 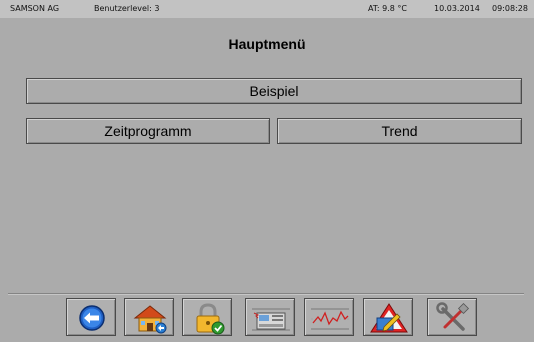 What do you see at coordinates (127, 8) in the screenshot?
I see `user-level: Benutzerlevel: 3` at bounding box center [127, 8].